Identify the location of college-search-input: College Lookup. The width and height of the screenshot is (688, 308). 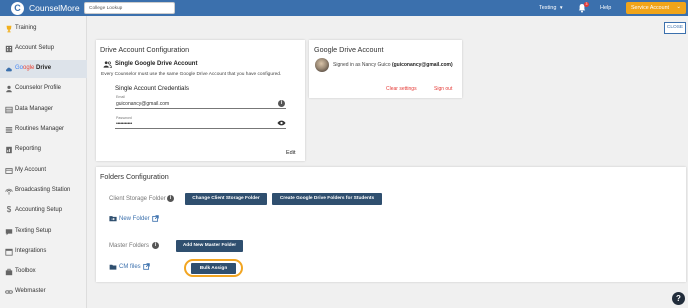
(129, 8).